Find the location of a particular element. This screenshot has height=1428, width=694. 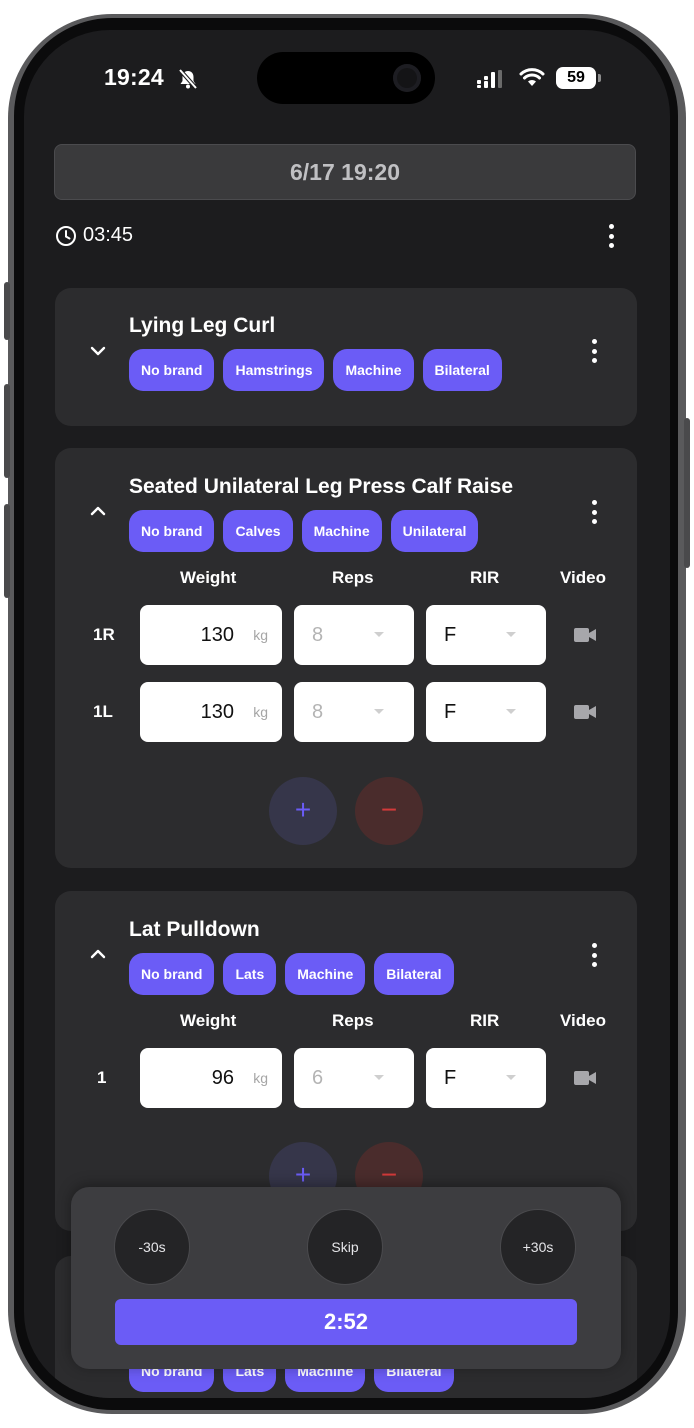

exercise-tags: No brand Lats Machine Bilateral is located at coordinates (291, 974).